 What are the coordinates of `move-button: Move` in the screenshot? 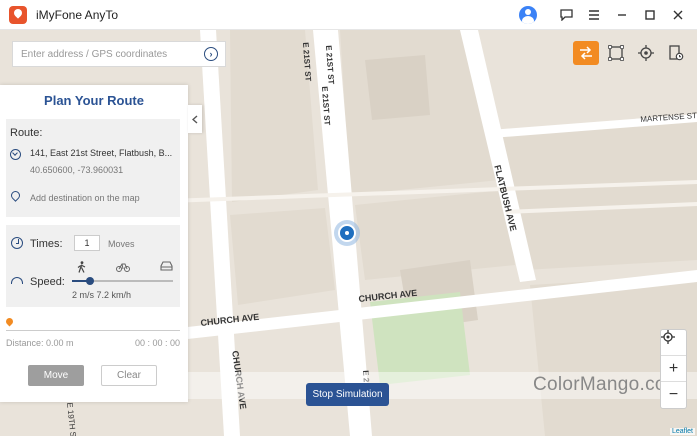 It's located at (56, 375).